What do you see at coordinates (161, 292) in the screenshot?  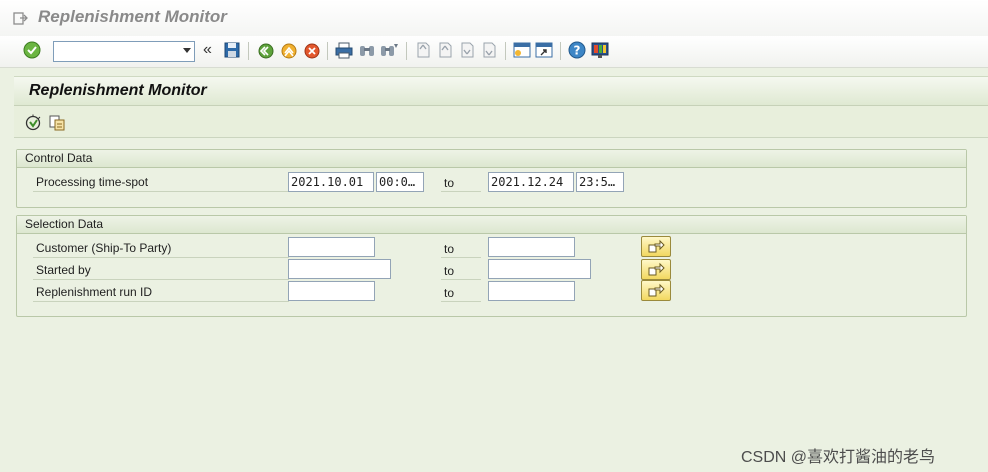 I see `replenishment-run-id-label: Replenishment run ID` at bounding box center [161, 292].